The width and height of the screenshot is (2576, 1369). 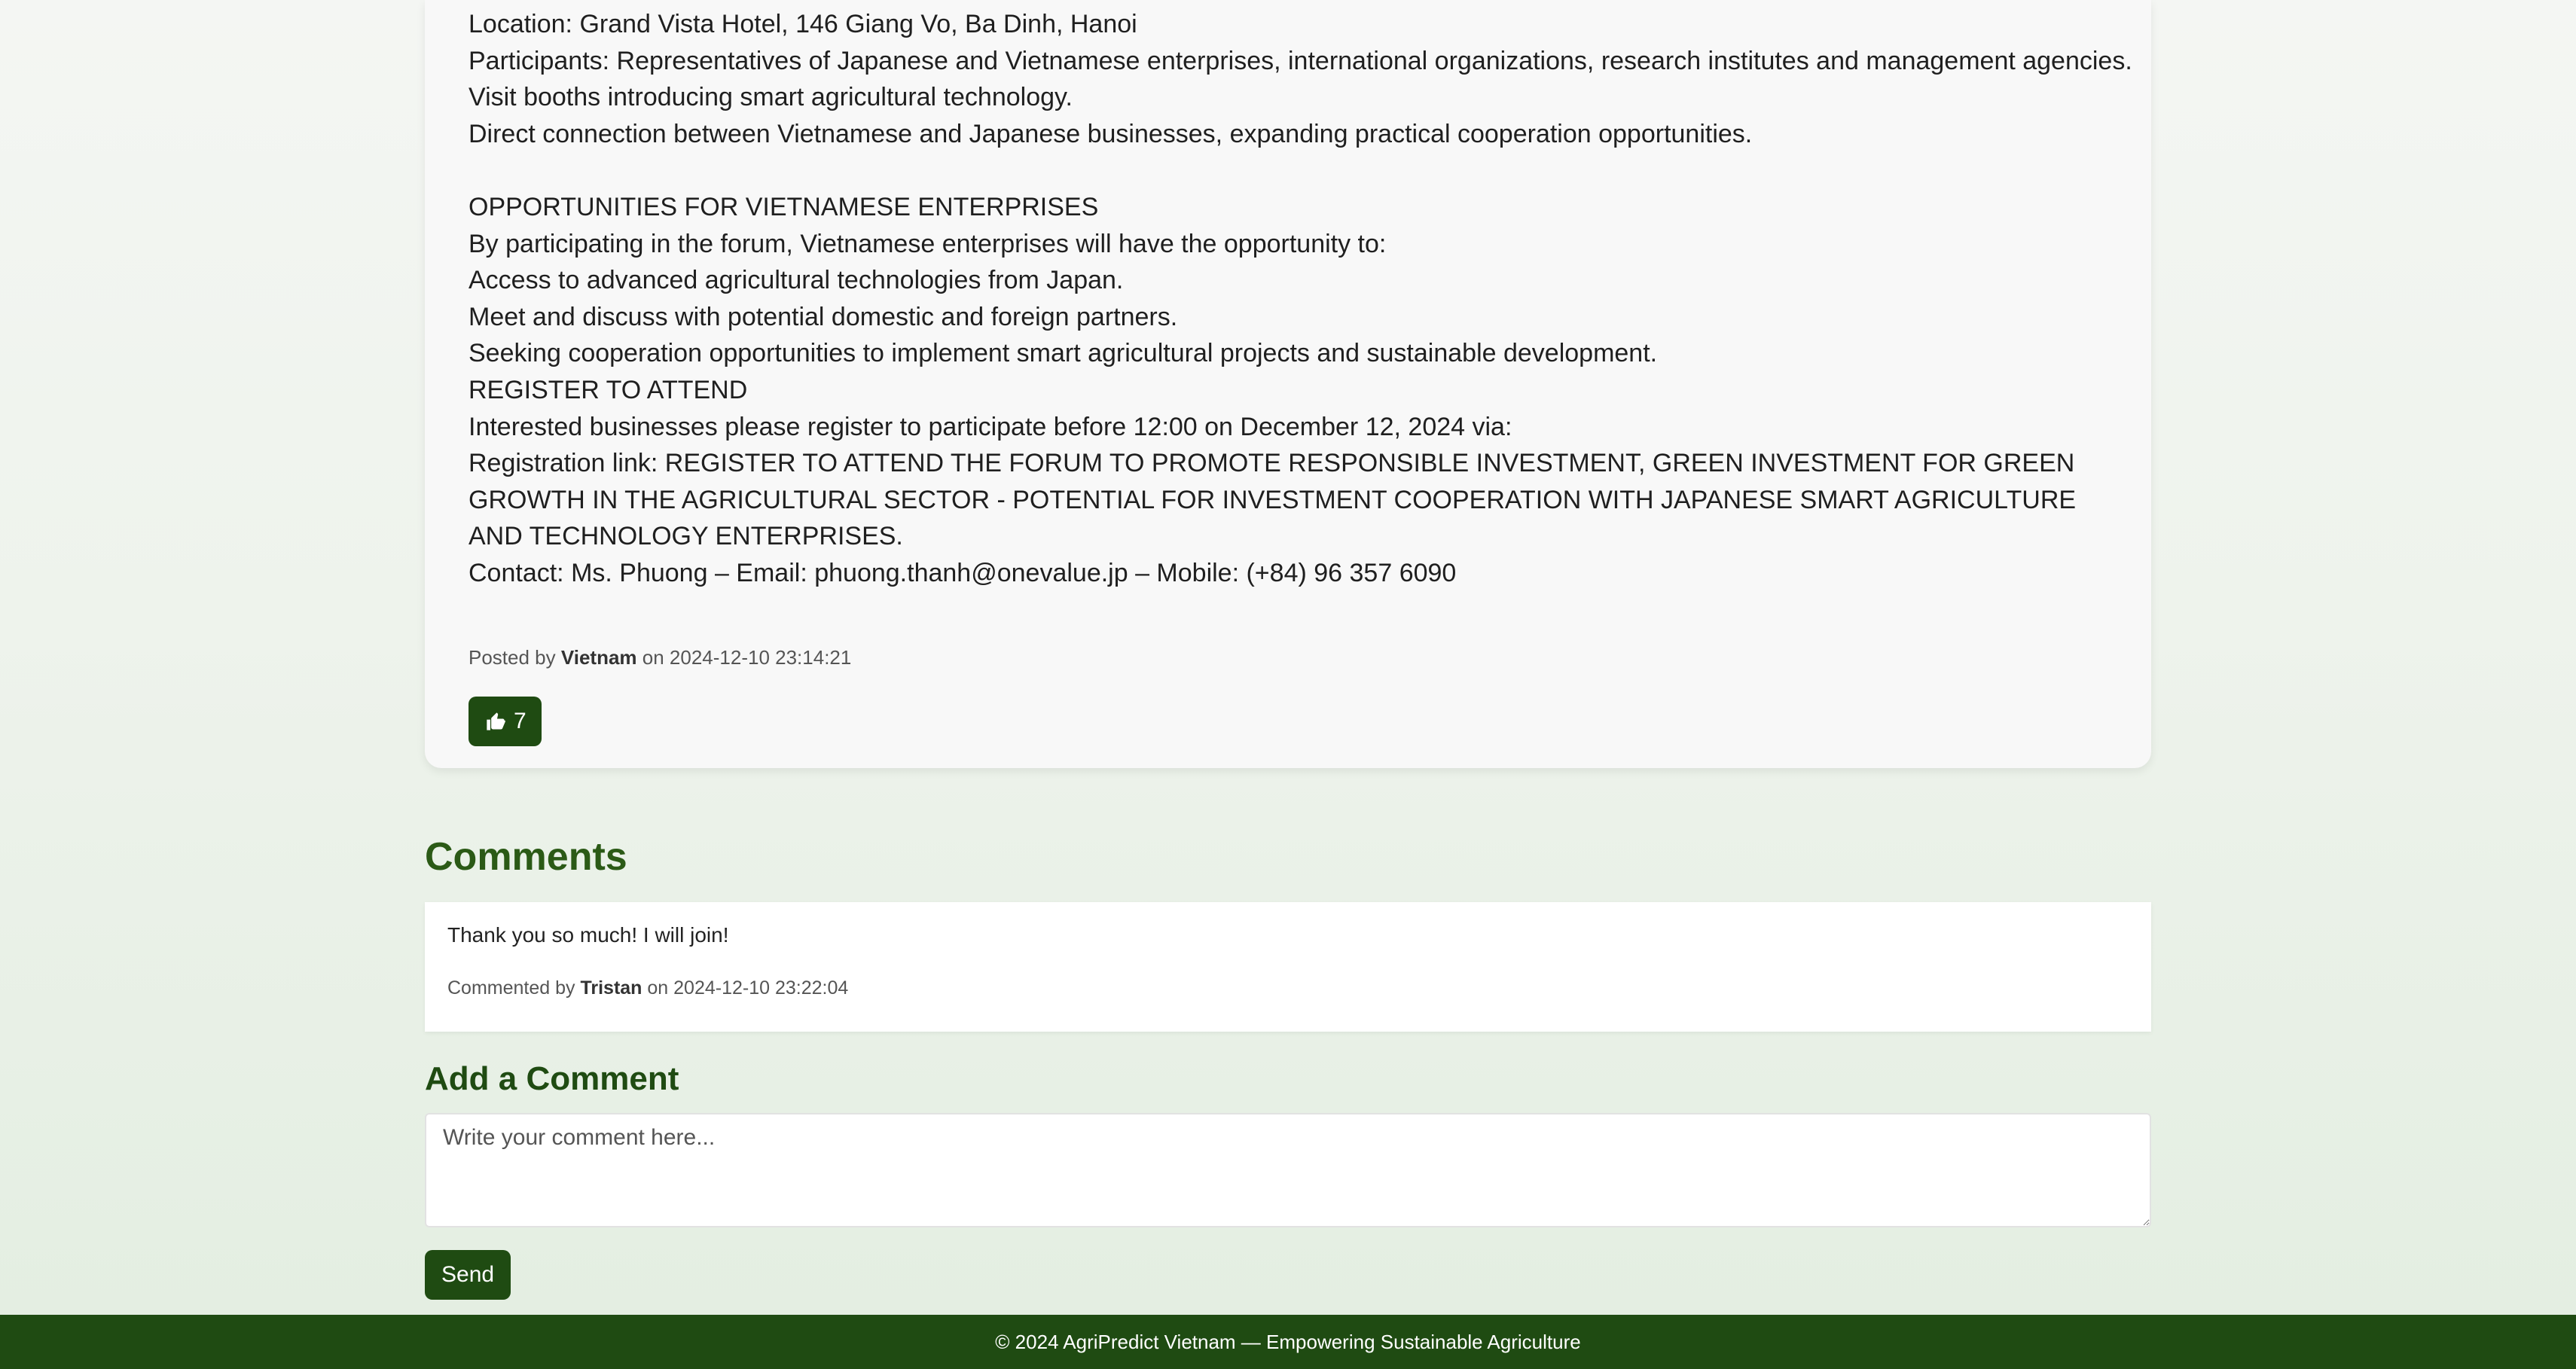 I want to click on like-count: 7, so click(x=520, y=720).